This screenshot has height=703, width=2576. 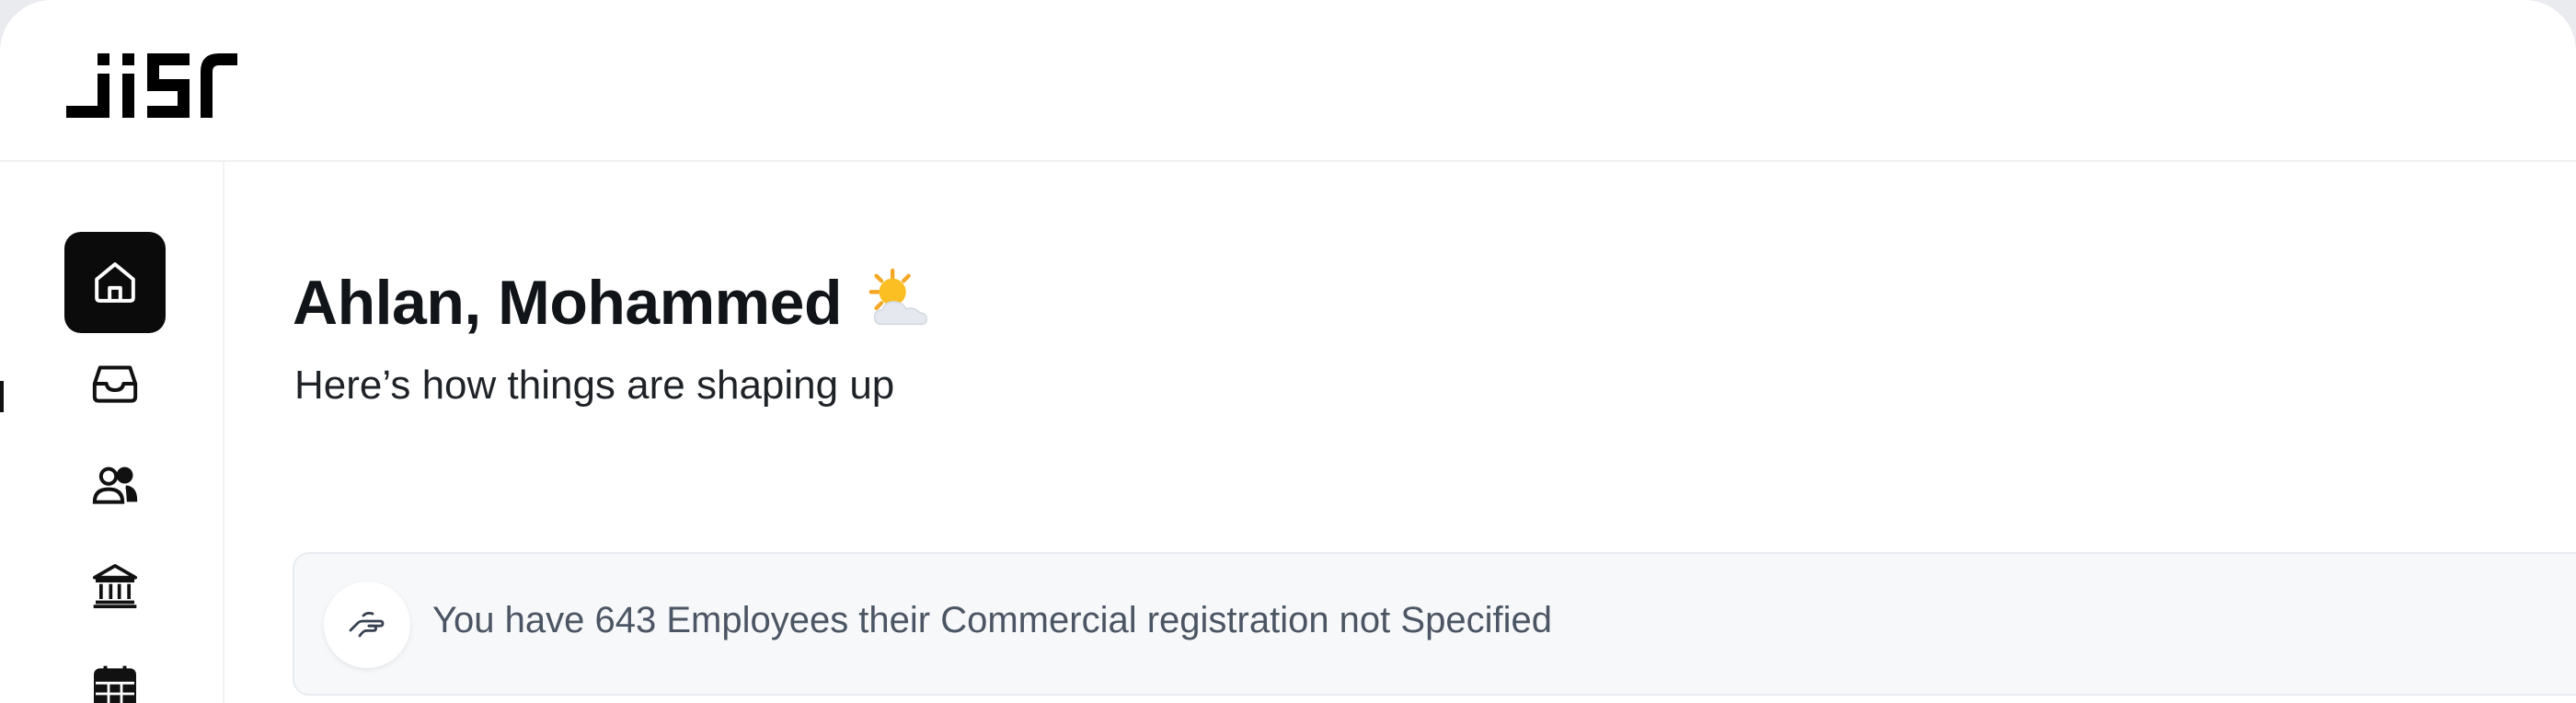 I want to click on page-title: Ahlan, Mohammed, so click(x=568, y=303).